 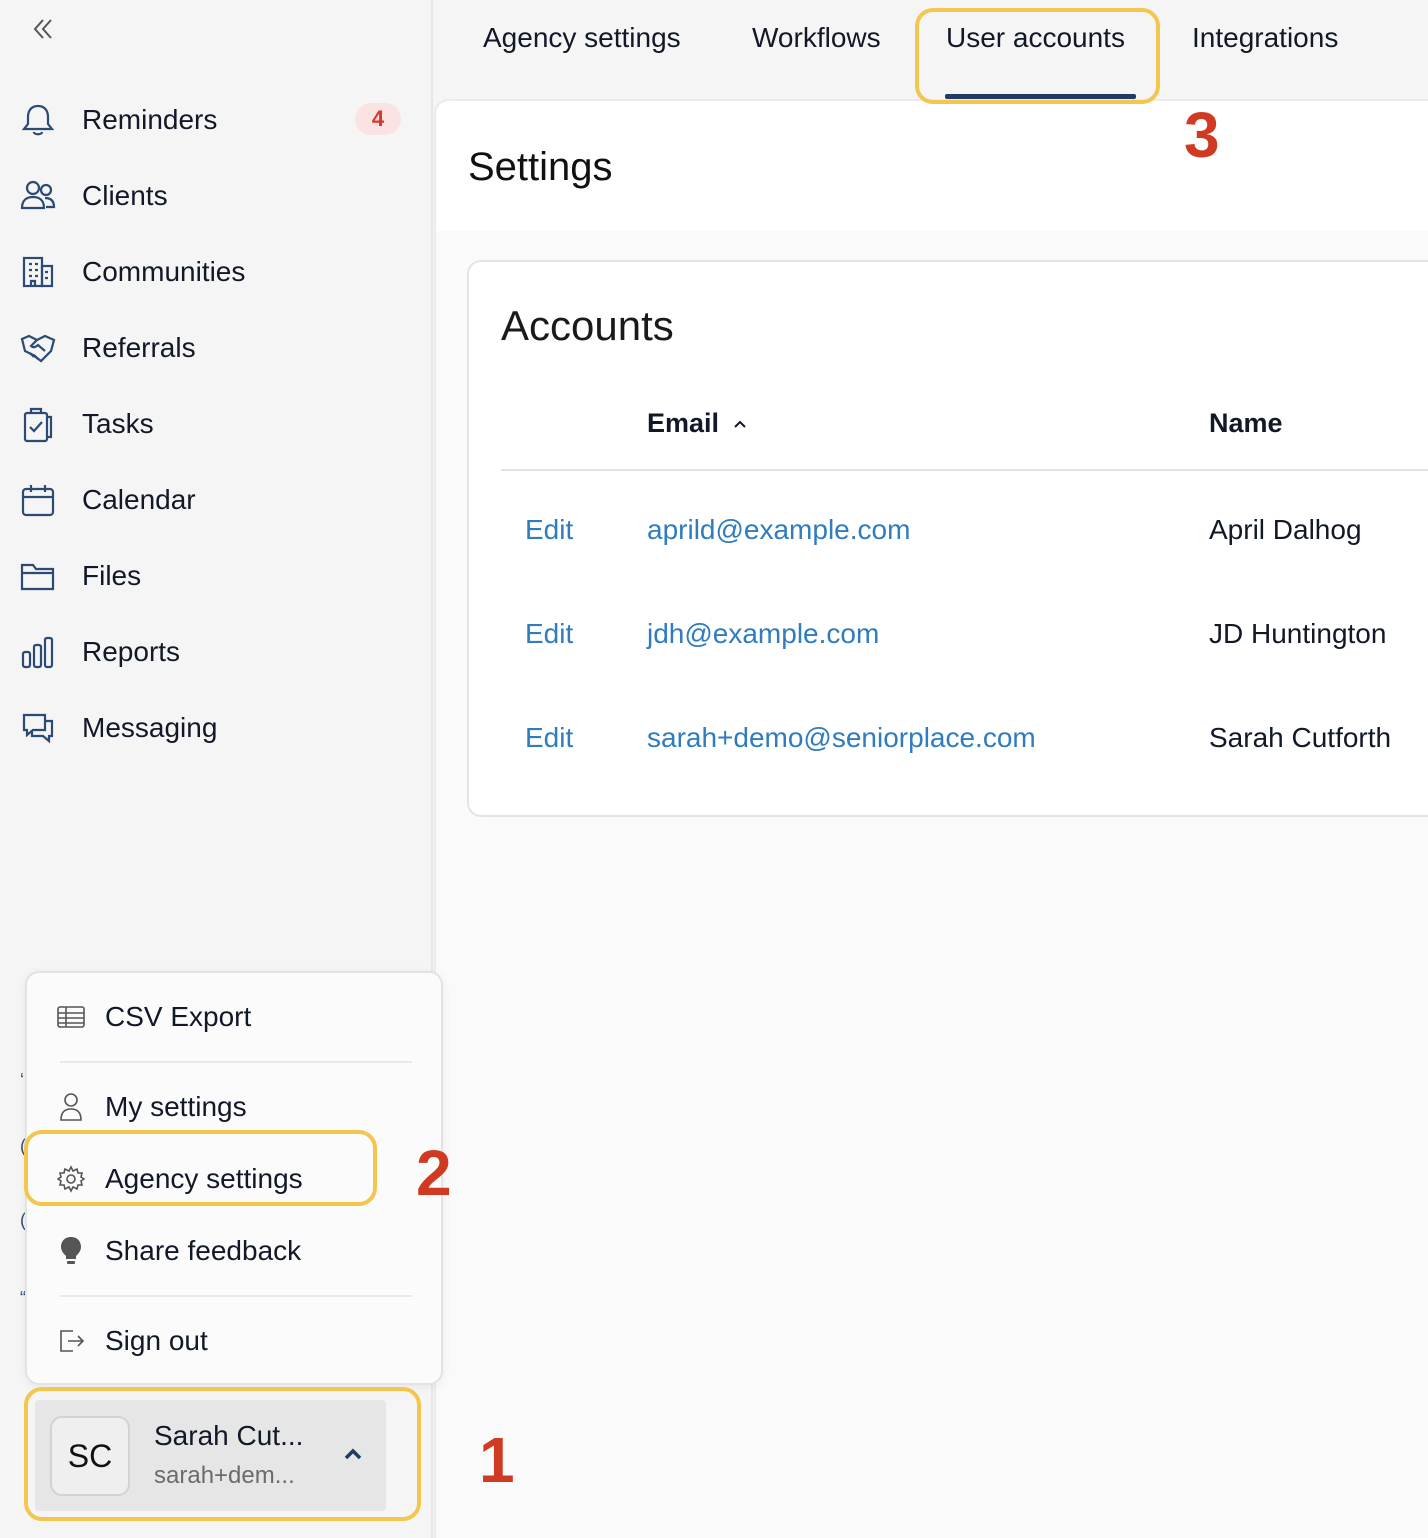 What do you see at coordinates (582, 38) in the screenshot?
I see `tab-agency-settings: Agency settings` at bounding box center [582, 38].